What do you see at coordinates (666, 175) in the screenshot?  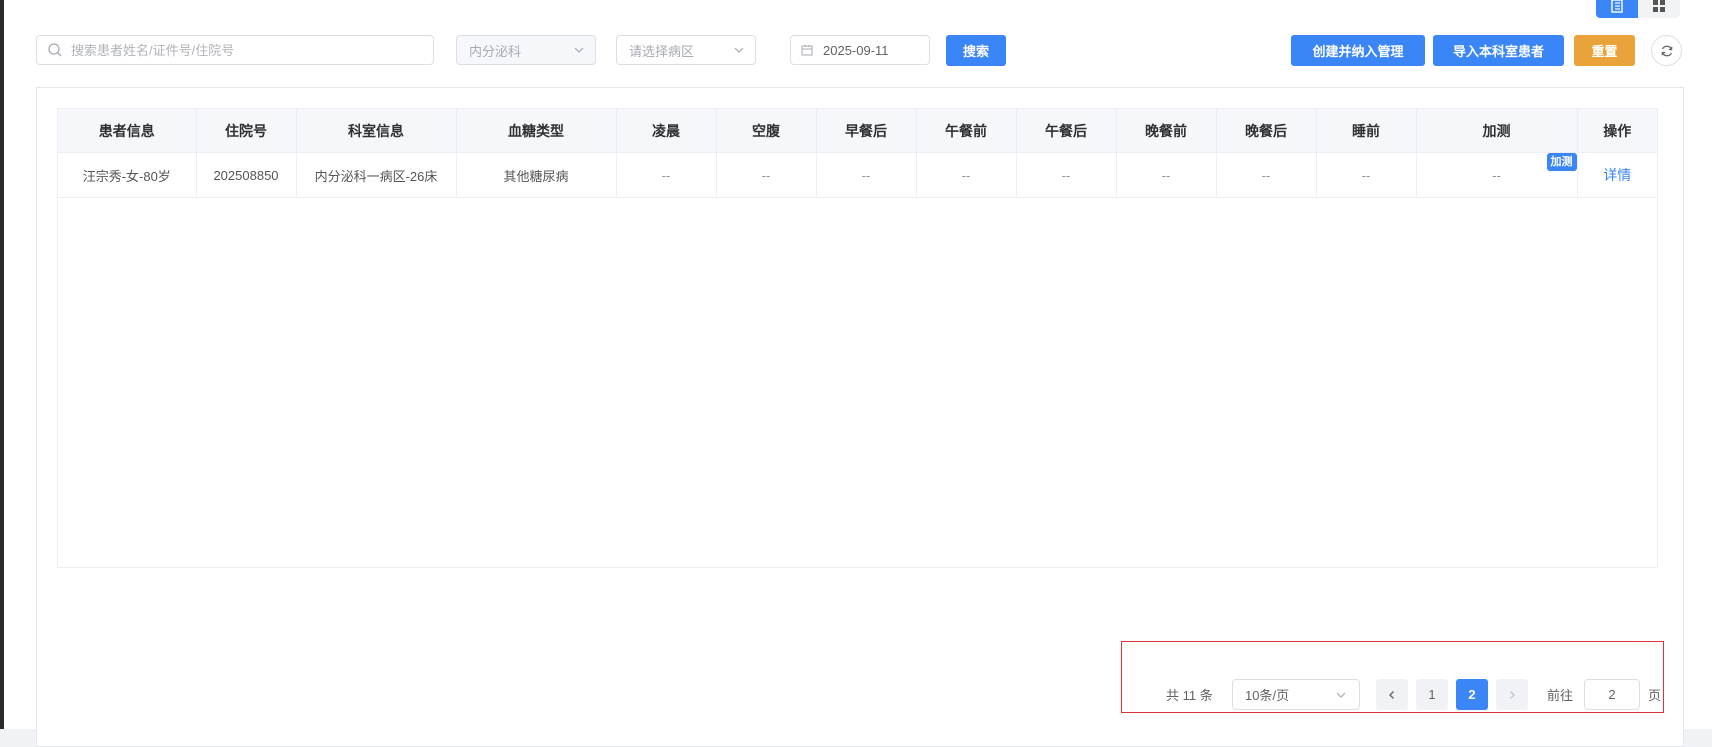 I see `cell-dawn: --` at bounding box center [666, 175].